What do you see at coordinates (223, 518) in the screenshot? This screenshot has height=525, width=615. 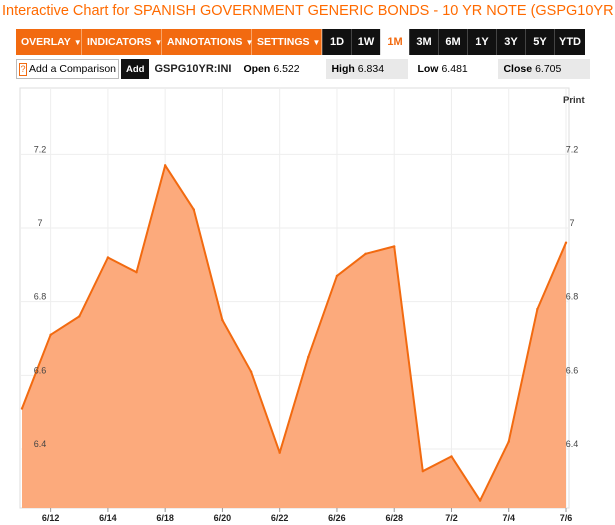 I see `x-tick-label: 6/20` at bounding box center [223, 518].